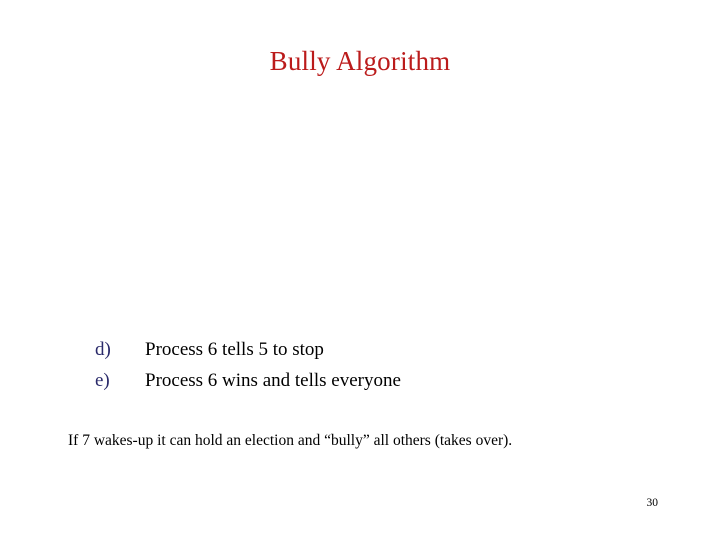 The width and height of the screenshot is (720, 540). What do you see at coordinates (273, 380) in the screenshot?
I see `list-item-label: Process 6 wins and tells everyone` at bounding box center [273, 380].